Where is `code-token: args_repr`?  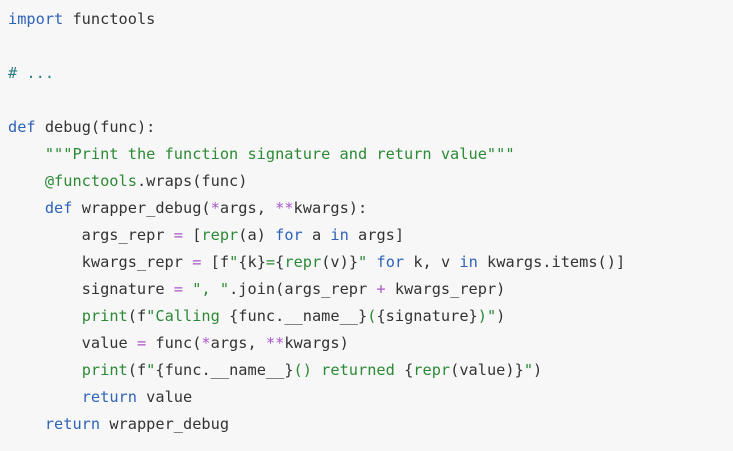
code-token: args_repr is located at coordinates (91, 235).